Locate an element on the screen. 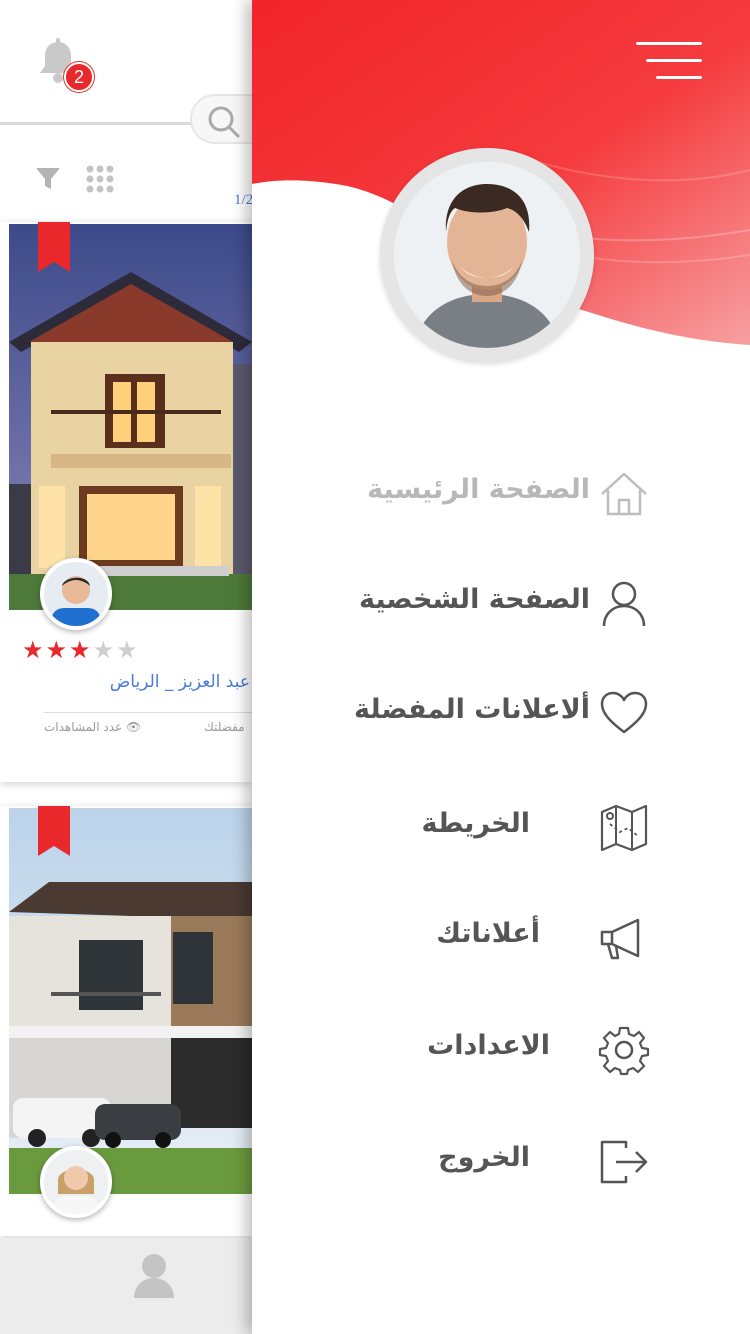  menu-item-map: الخريطة is located at coordinates (451, 829).